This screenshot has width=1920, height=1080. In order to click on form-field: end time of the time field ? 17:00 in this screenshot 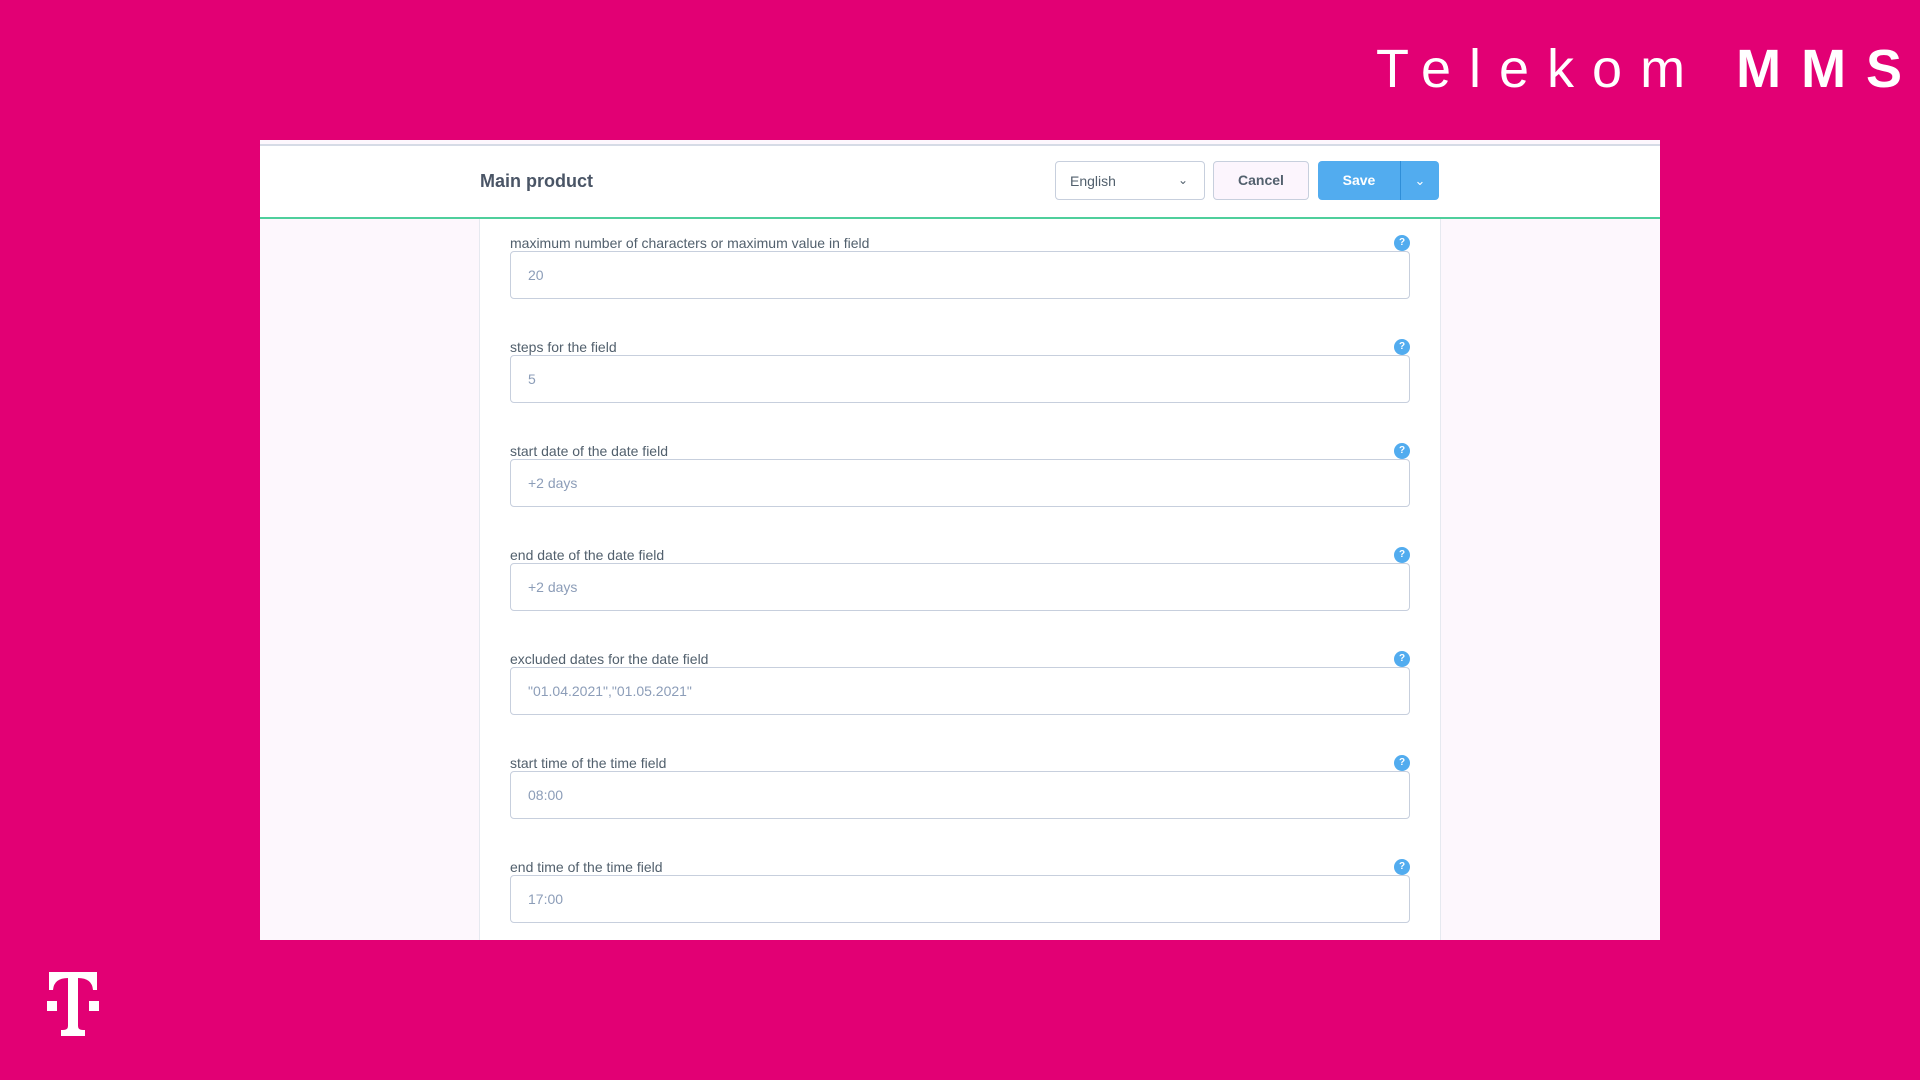, I will do `click(960, 891)`.